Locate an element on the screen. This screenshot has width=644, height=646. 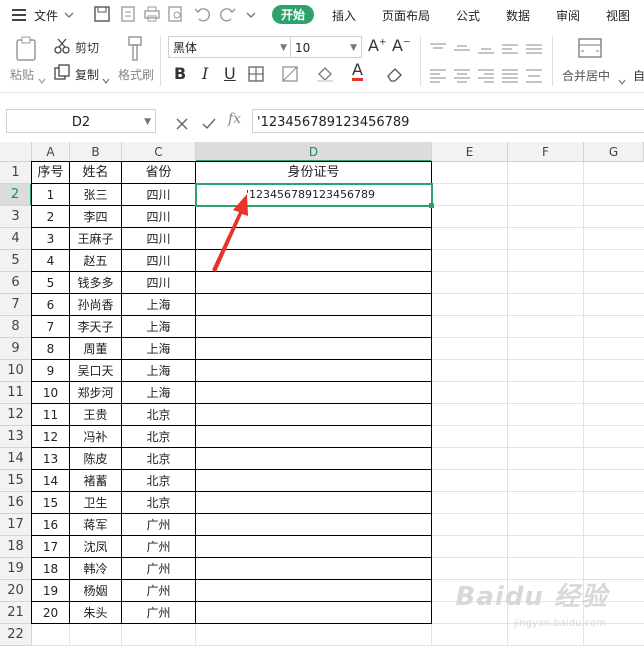
table-cell: 郑步河 is located at coordinates (96, 393).